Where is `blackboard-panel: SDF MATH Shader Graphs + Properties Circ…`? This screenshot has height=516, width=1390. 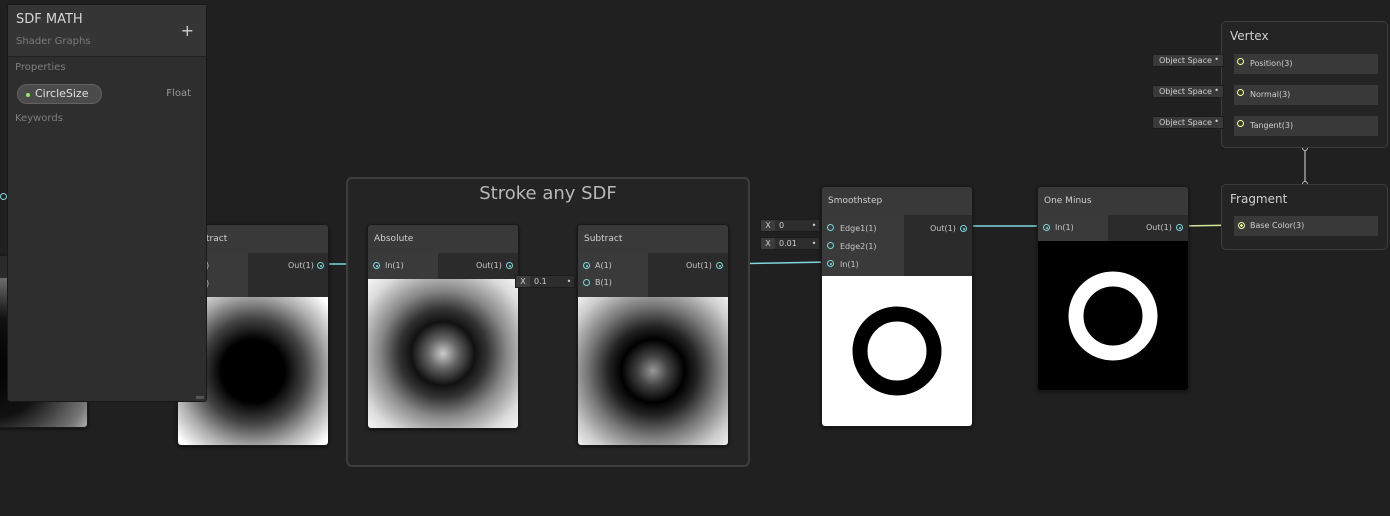
blackboard-panel: SDF MATH Shader Graphs + Properties Circ… is located at coordinates (107, 203).